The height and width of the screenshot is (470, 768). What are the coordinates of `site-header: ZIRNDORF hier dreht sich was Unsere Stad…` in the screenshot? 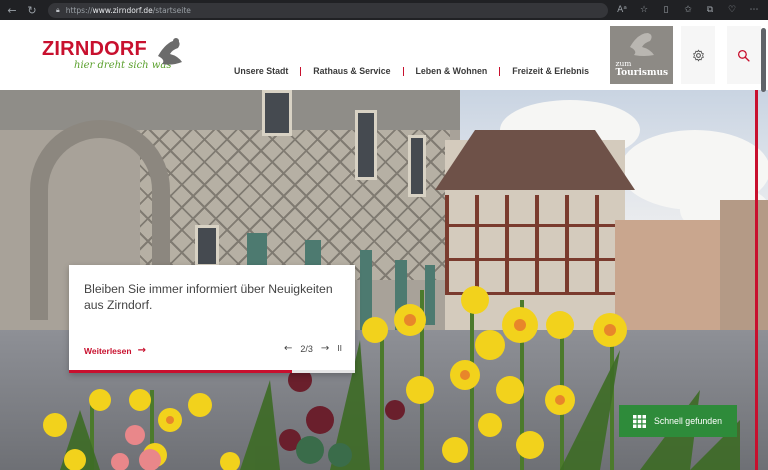 It's located at (302, 55).